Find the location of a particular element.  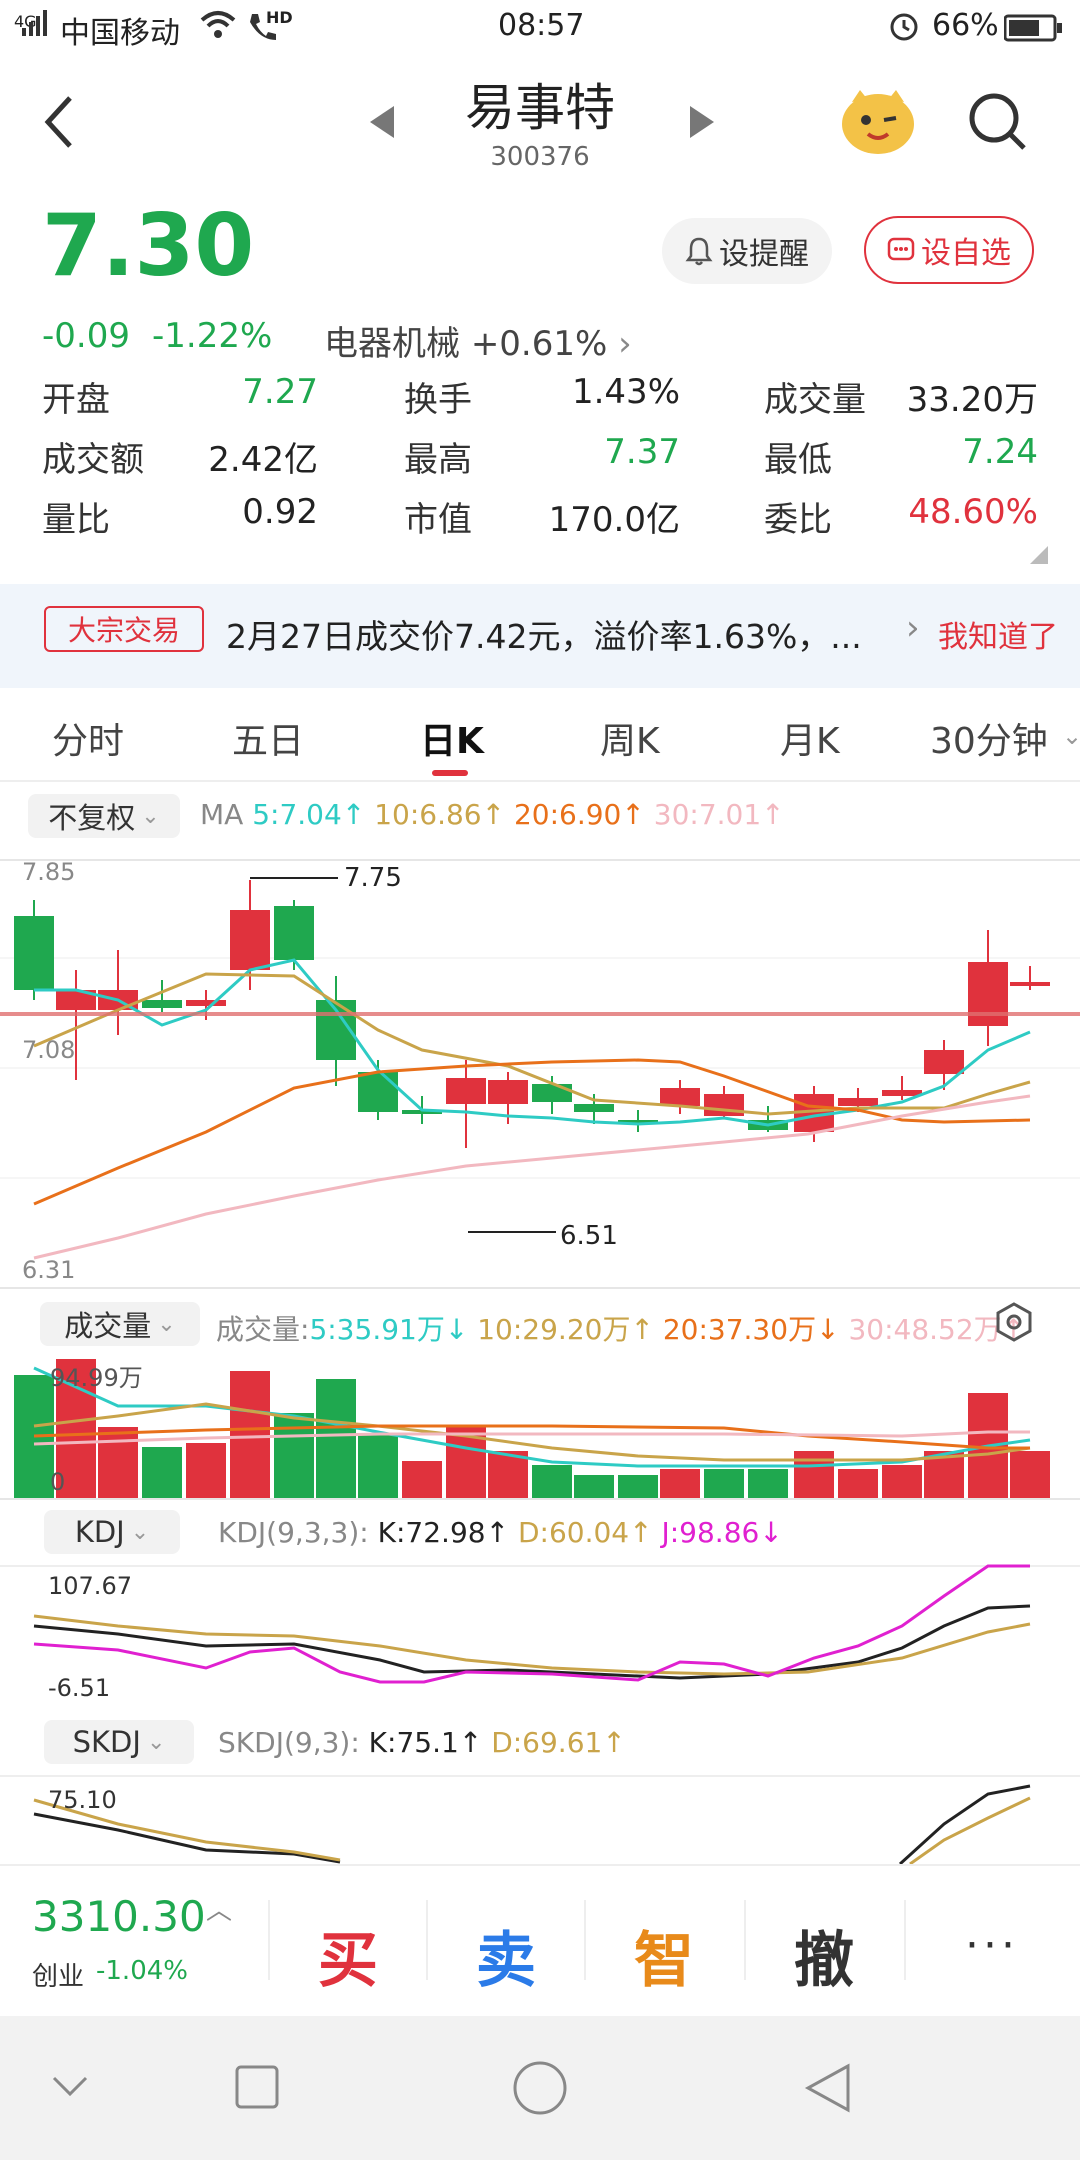

notice-banner: 大宗交易 2月27日成交价7.42元，溢价率1.63%，... › 我知道了 is located at coordinates (540, 636).